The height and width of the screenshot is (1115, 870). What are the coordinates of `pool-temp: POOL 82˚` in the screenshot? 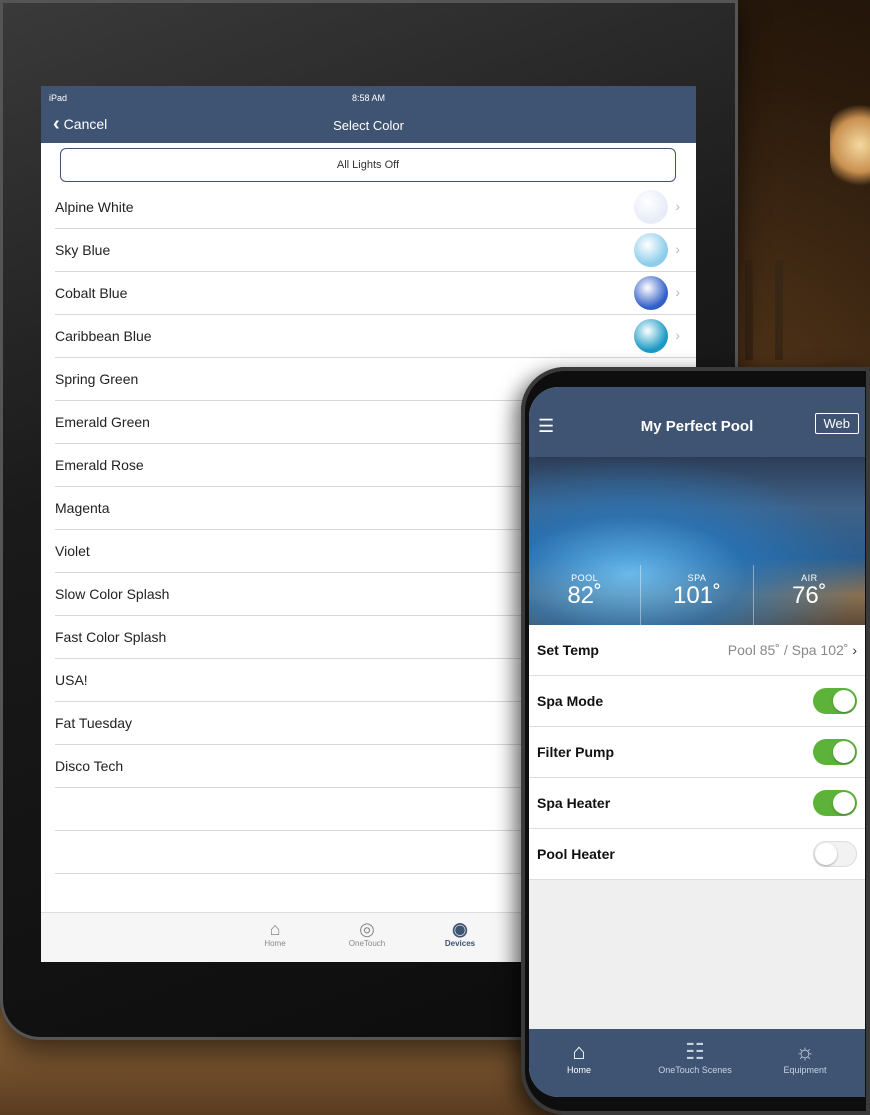 It's located at (584, 595).